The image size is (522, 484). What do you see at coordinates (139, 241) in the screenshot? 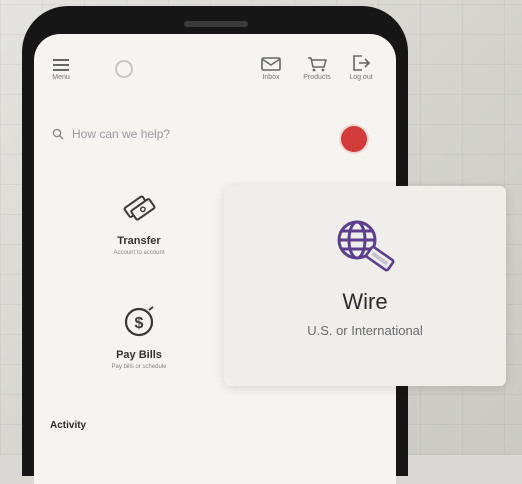
I see `transfer-title: Transfer` at bounding box center [139, 241].